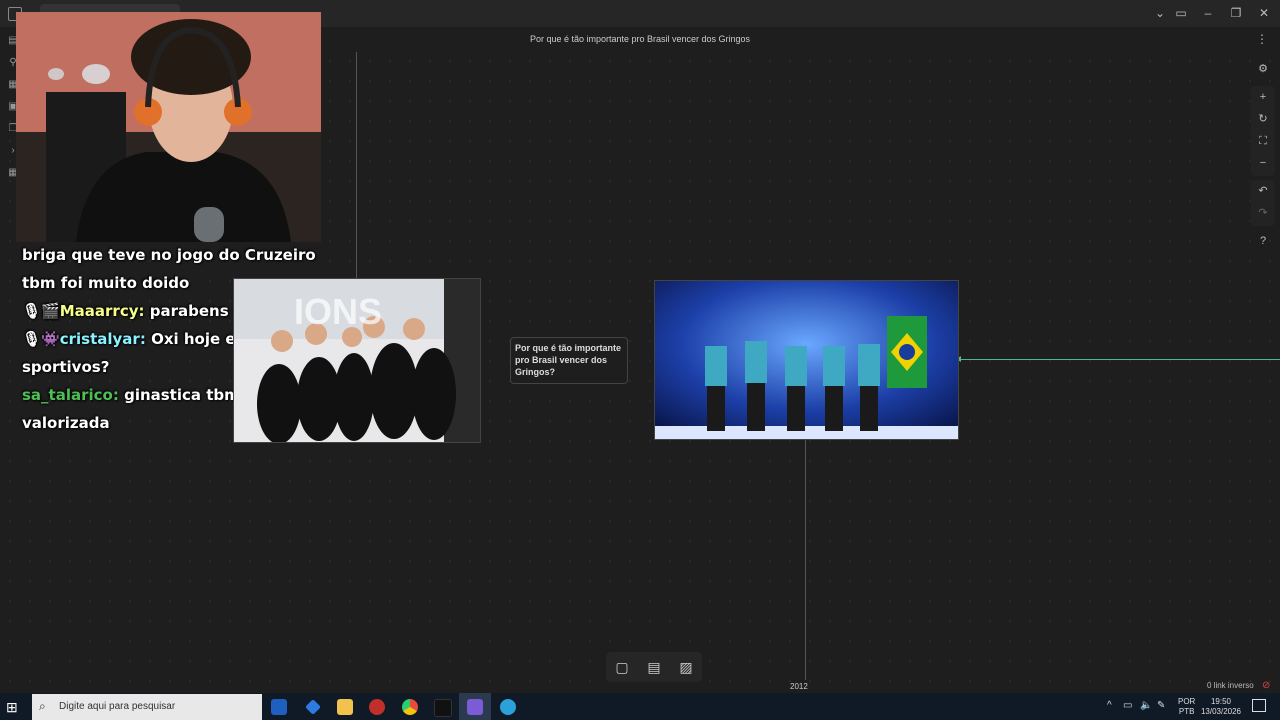 The height and width of the screenshot is (720, 1280). I want to click on badge-icon: 🎙🎬, so click(41, 311).